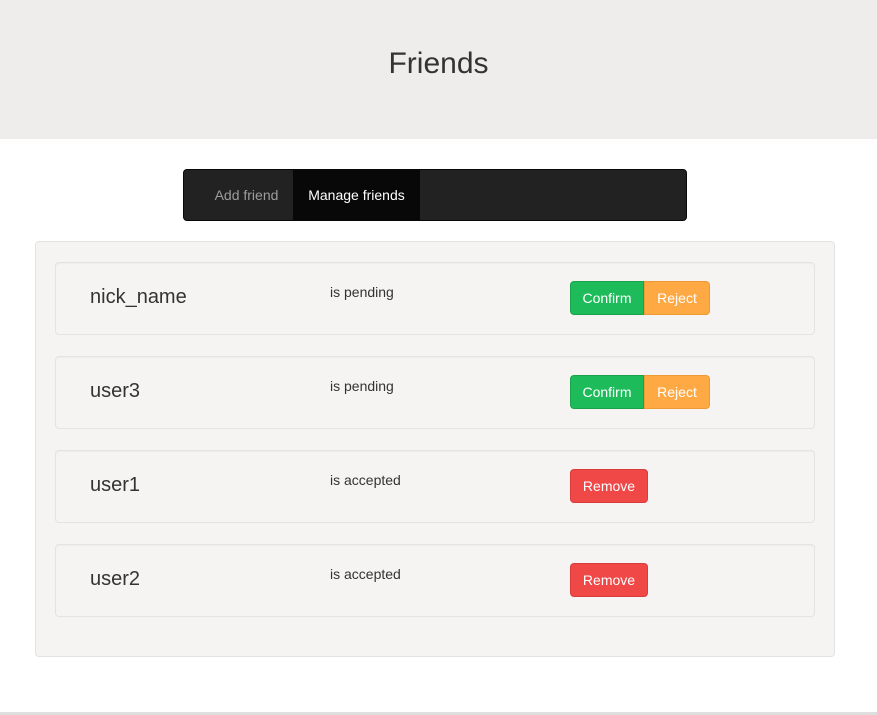 The image size is (877, 715). I want to click on friend-name: nick_name, so click(138, 297).